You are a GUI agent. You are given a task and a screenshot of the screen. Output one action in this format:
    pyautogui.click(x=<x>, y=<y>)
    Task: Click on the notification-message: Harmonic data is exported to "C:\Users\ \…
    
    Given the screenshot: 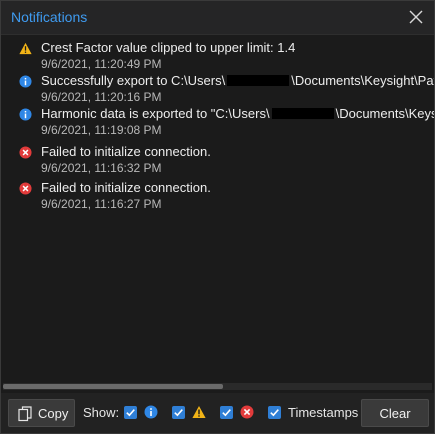 What is the action you would take?
    pyautogui.click(x=237, y=113)
    